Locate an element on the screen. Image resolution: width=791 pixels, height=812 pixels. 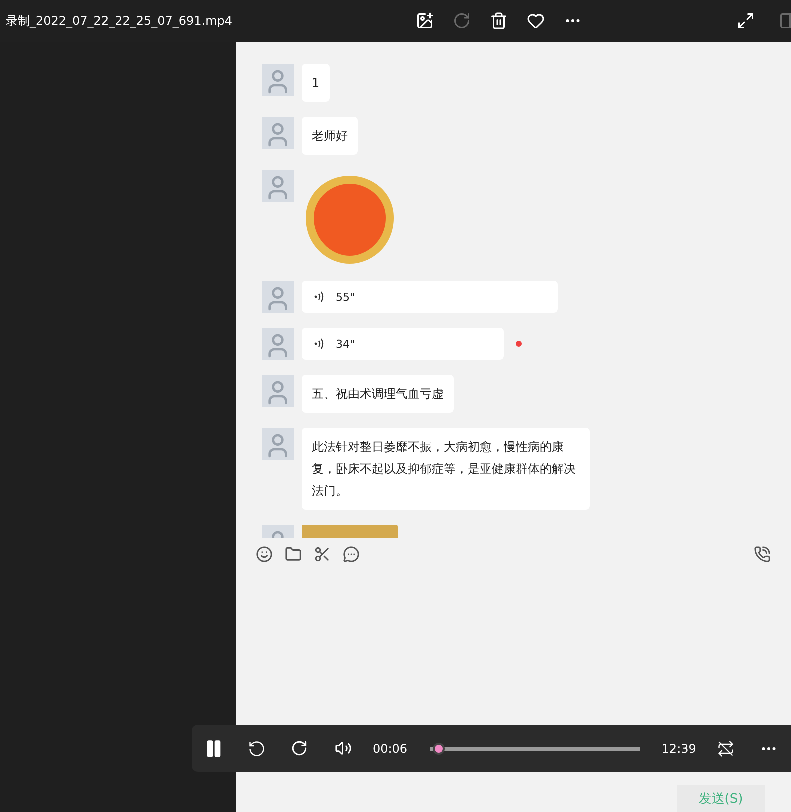
folder-icon is located at coordinates (293, 554).